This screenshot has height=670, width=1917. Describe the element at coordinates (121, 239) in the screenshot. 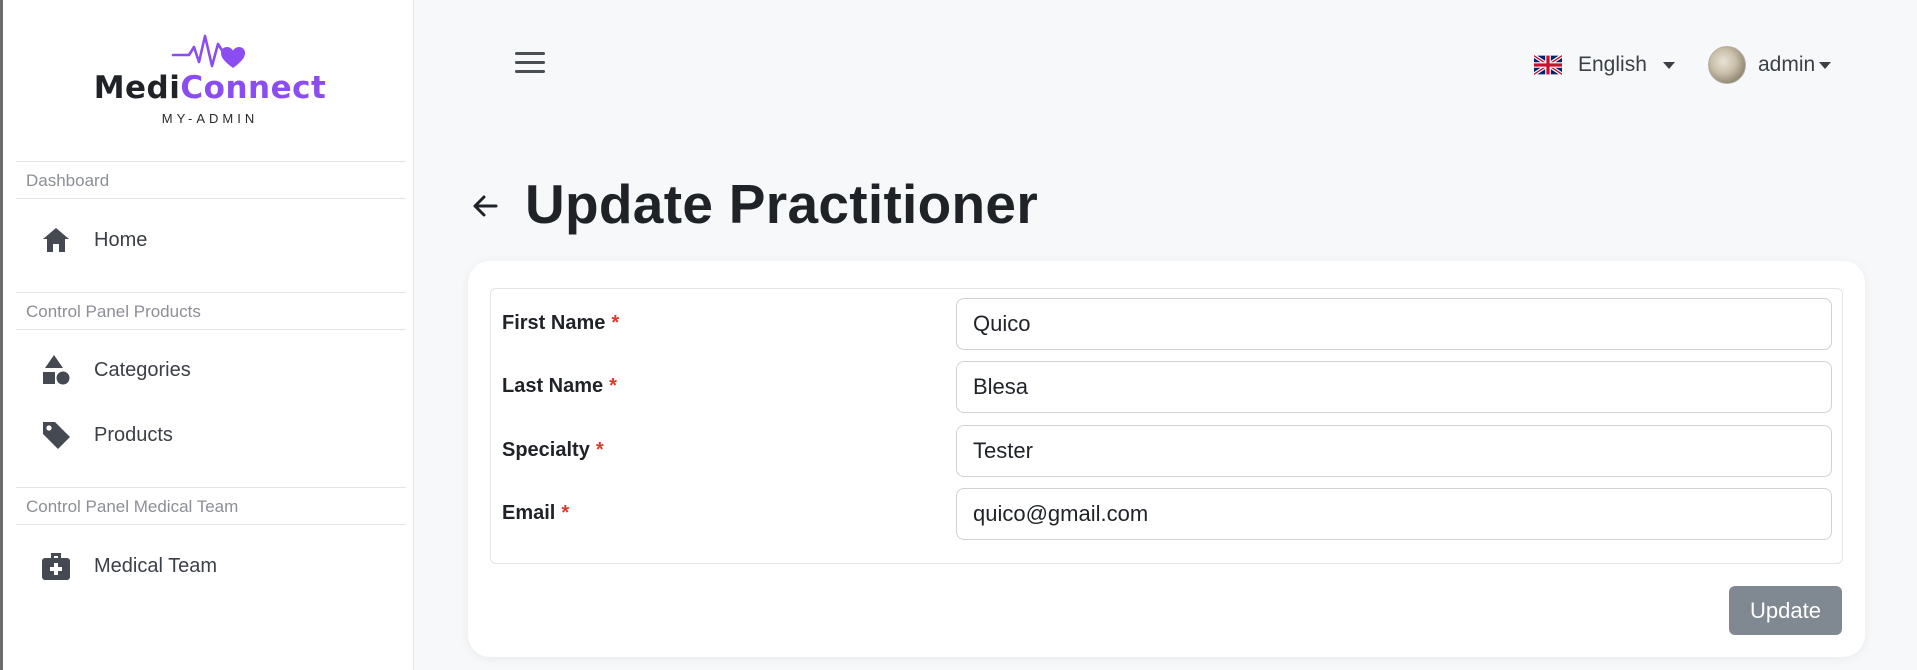

I see `sidebar-item-label: Home` at that location.